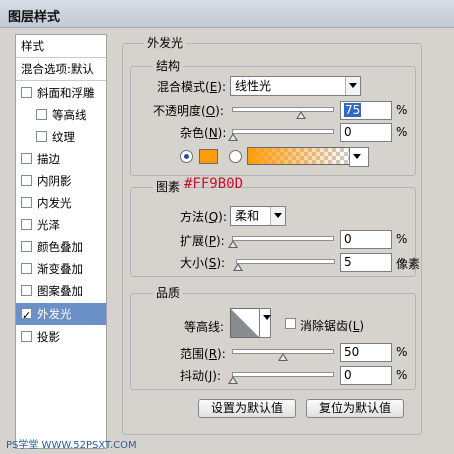  I want to click on style-item-inner-shadow: 内阴影, so click(61, 181).